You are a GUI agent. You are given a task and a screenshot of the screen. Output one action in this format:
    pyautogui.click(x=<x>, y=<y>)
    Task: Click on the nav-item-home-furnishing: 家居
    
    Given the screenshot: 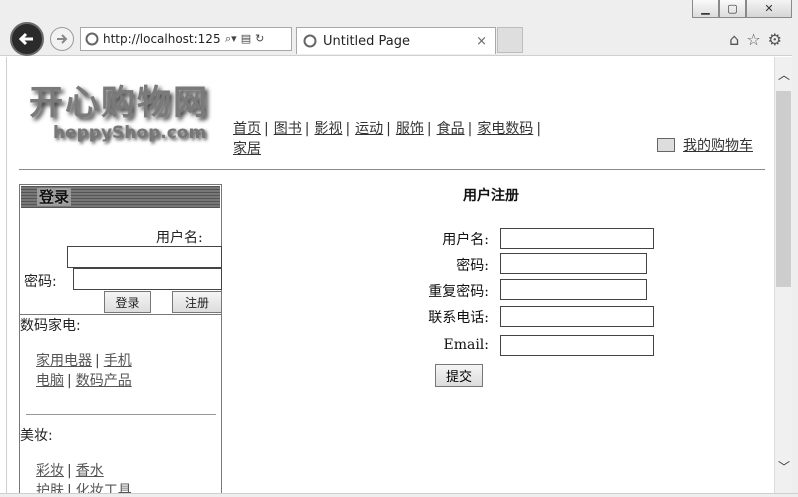 What is the action you would take?
    pyautogui.click(x=247, y=149)
    